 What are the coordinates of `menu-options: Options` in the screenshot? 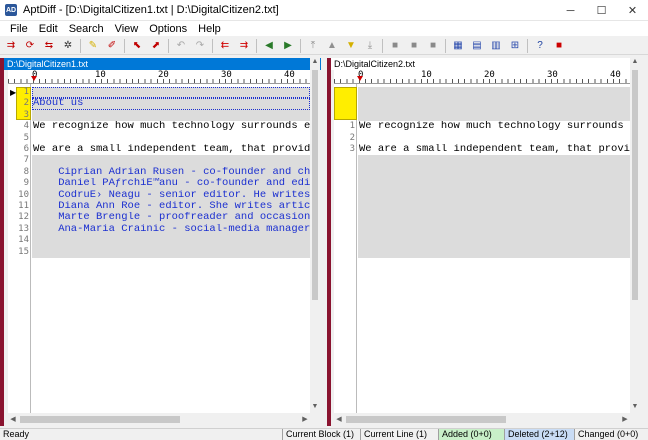 It's located at (168, 29).